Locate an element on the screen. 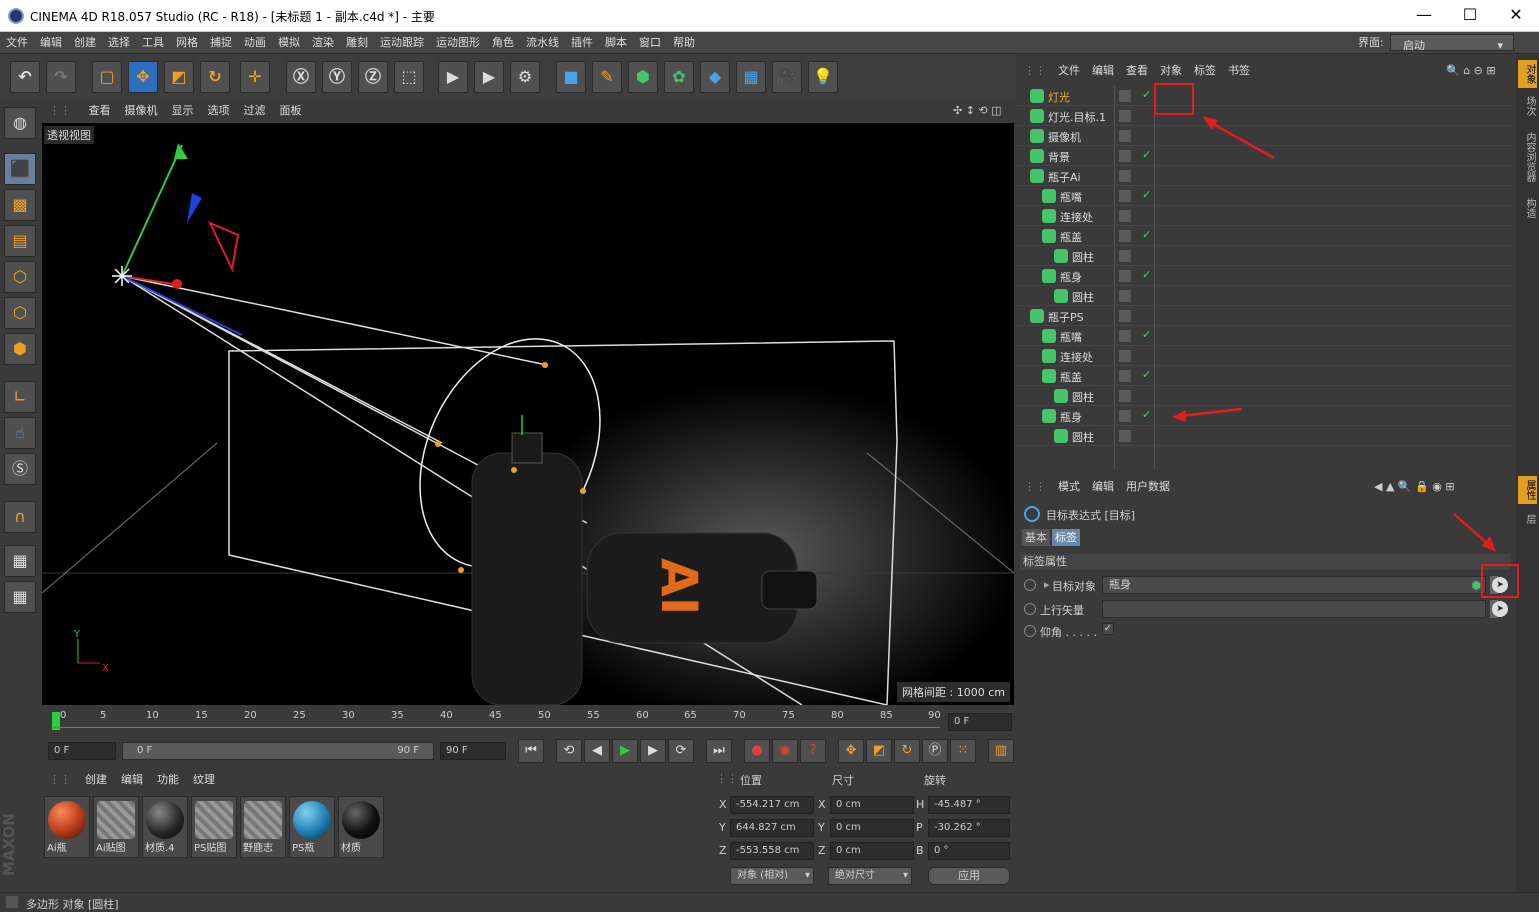  redo-icon: ↷ is located at coordinates (61, 77).